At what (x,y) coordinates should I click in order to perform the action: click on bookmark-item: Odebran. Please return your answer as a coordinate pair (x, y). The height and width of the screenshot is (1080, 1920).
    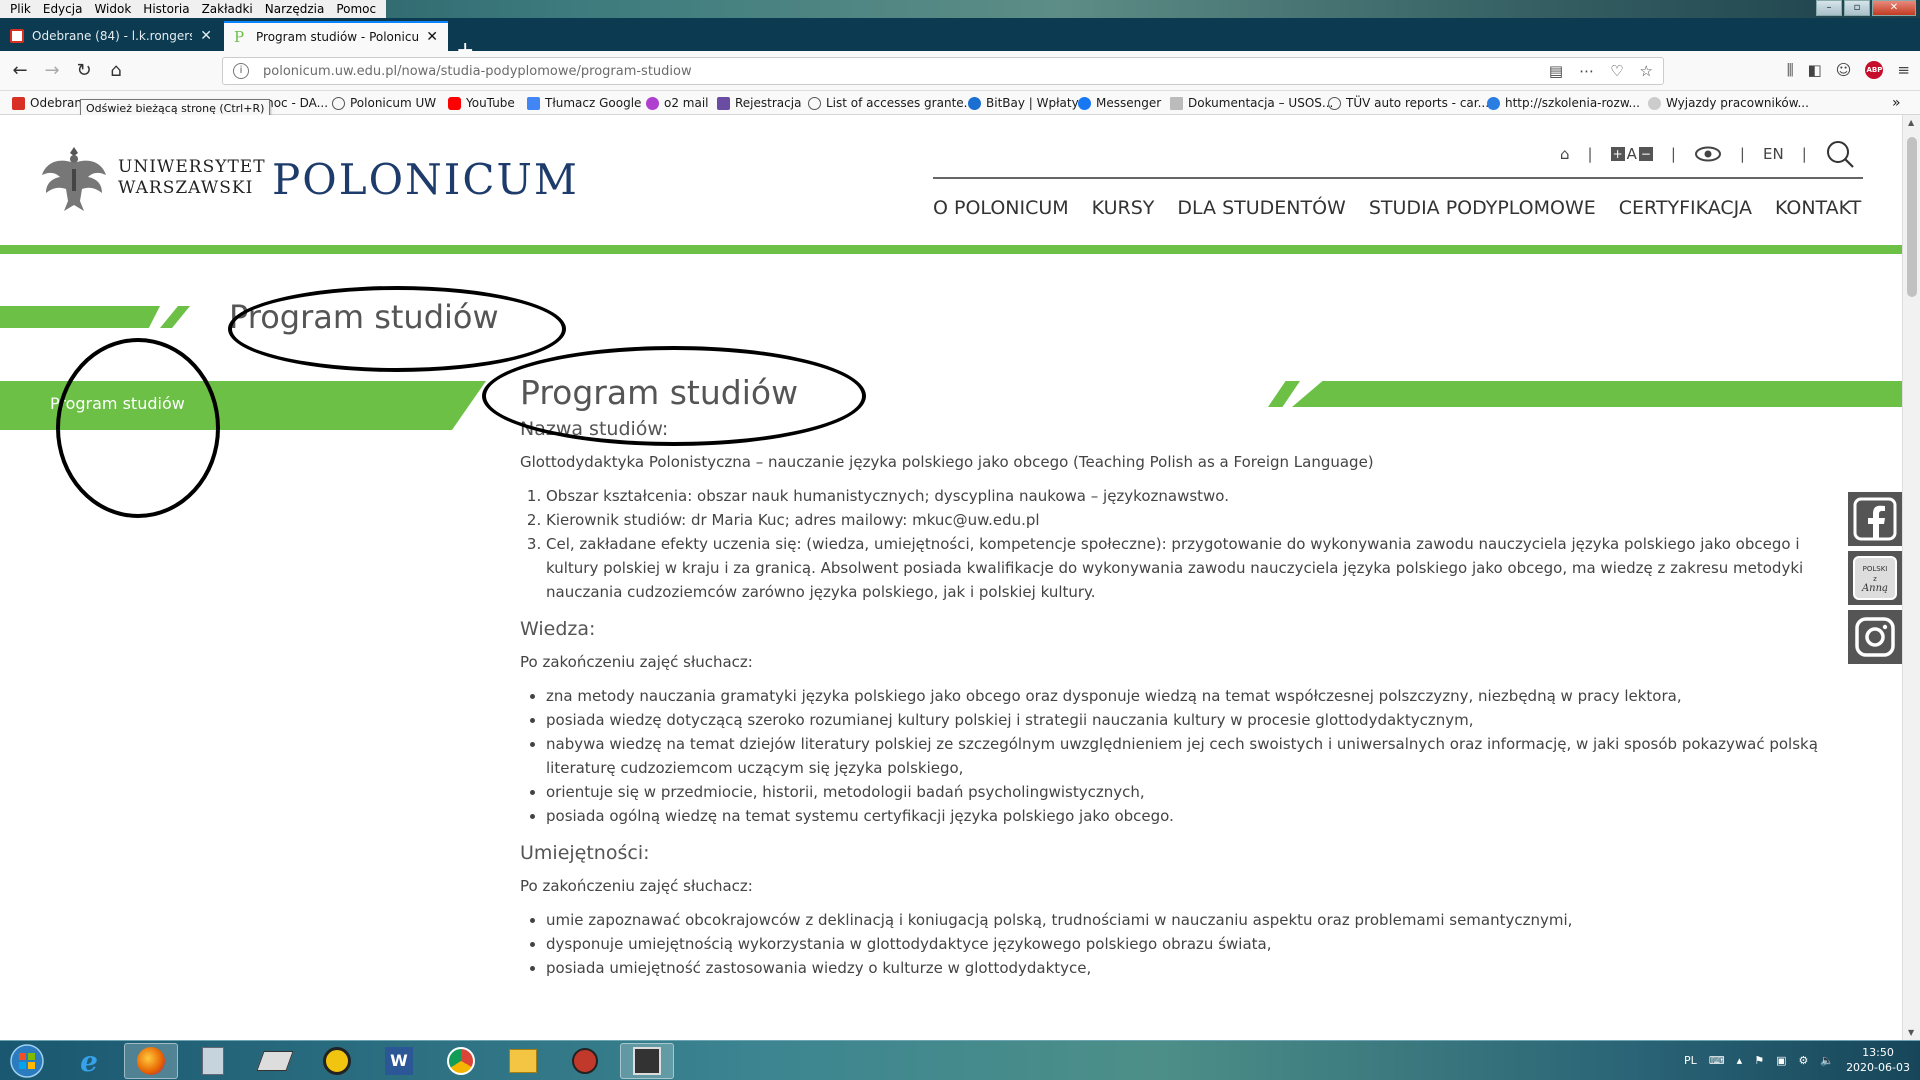
    Looking at the image, I should click on (47, 103).